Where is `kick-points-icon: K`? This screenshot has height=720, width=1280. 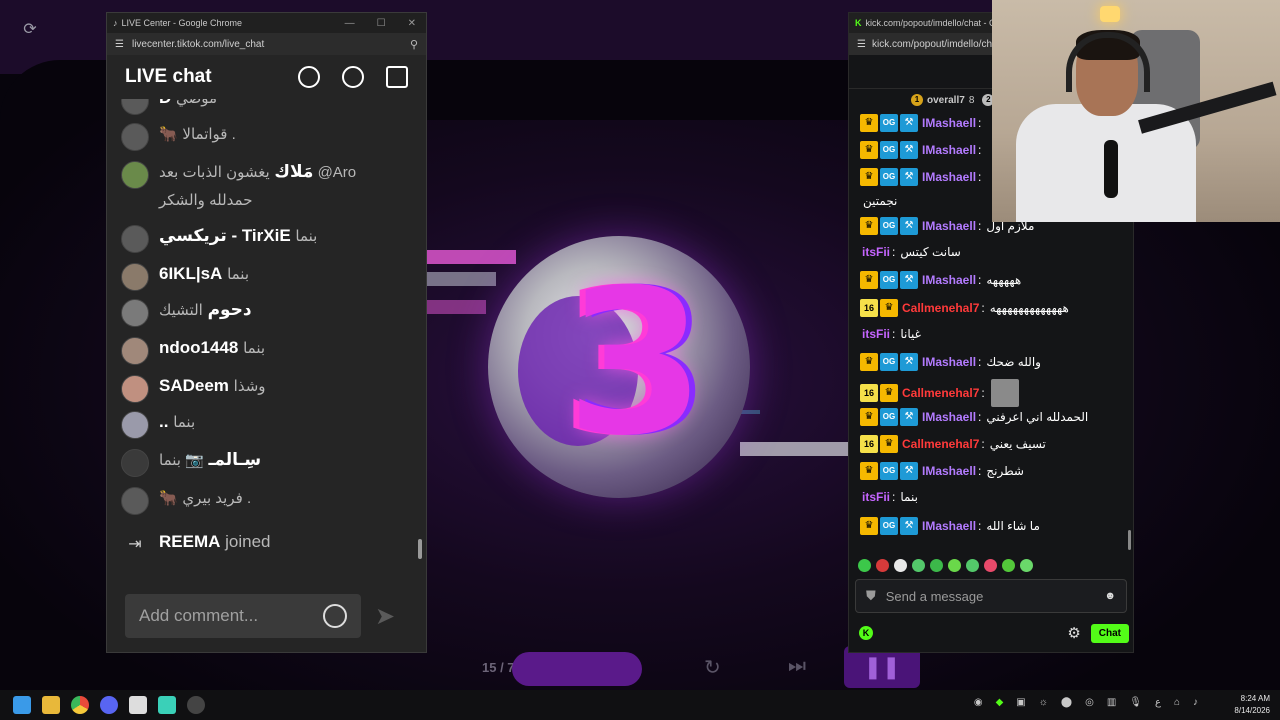 kick-points-icon: K is located at coordinates (866, 633).